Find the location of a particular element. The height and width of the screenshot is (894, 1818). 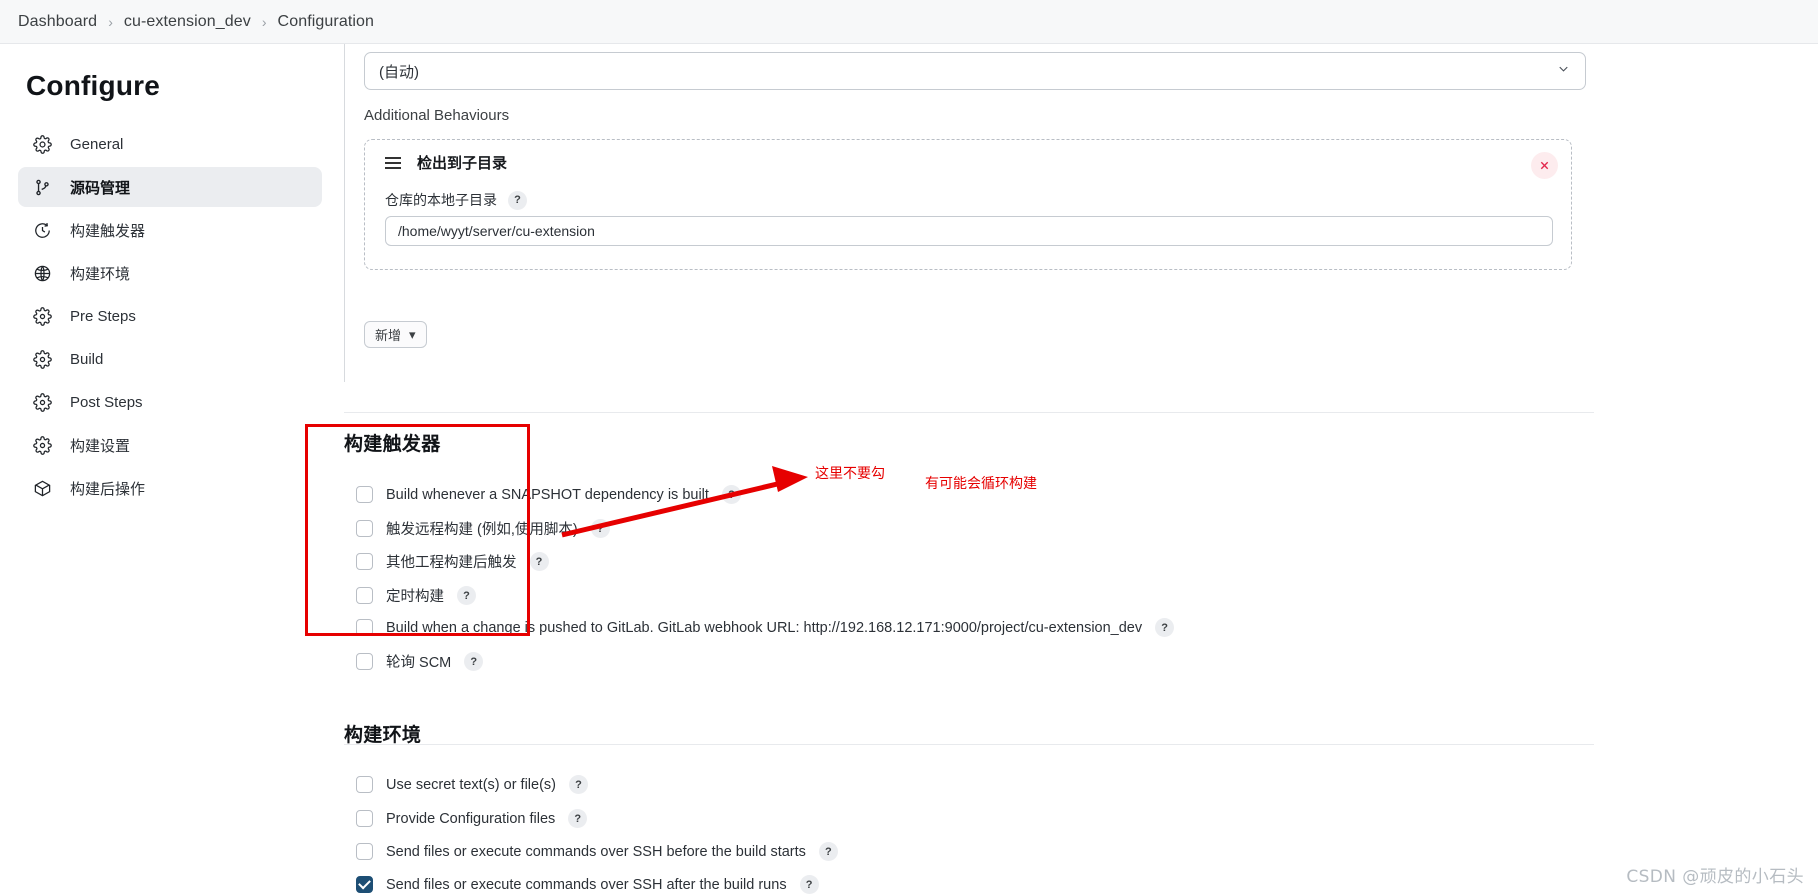

checkbox-row-poll-scm: 轮询 SCM ? is located at coordinates (420, 661).